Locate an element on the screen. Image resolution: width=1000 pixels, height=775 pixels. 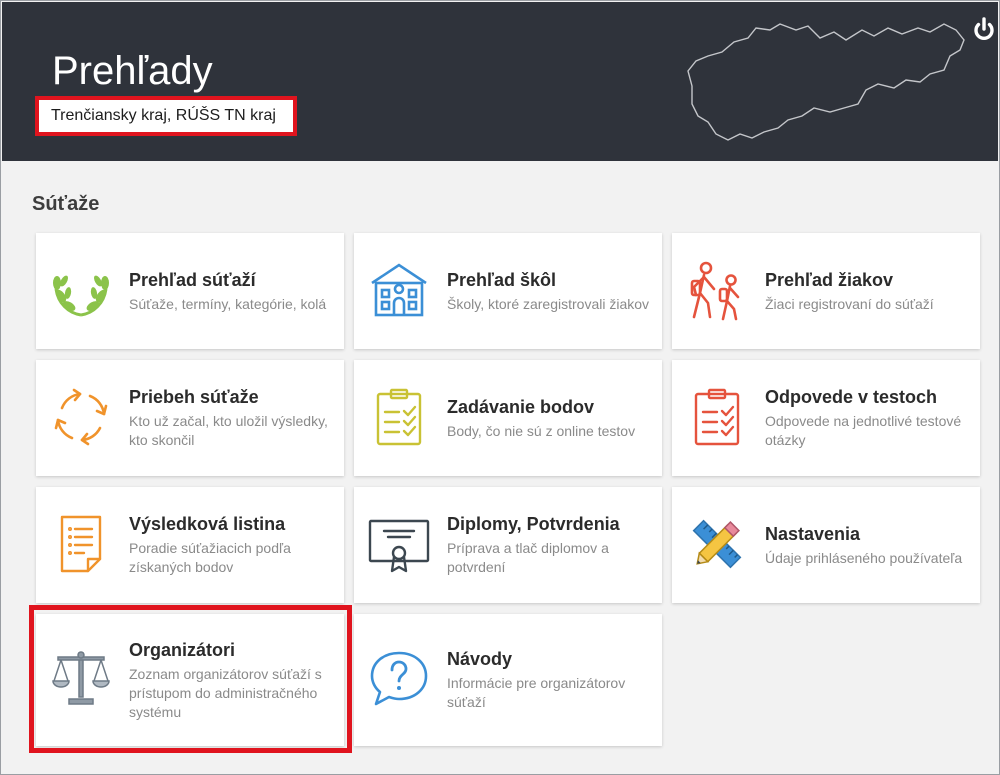
card-title: Prehľad žiakov is located at coordinates (829, 279).